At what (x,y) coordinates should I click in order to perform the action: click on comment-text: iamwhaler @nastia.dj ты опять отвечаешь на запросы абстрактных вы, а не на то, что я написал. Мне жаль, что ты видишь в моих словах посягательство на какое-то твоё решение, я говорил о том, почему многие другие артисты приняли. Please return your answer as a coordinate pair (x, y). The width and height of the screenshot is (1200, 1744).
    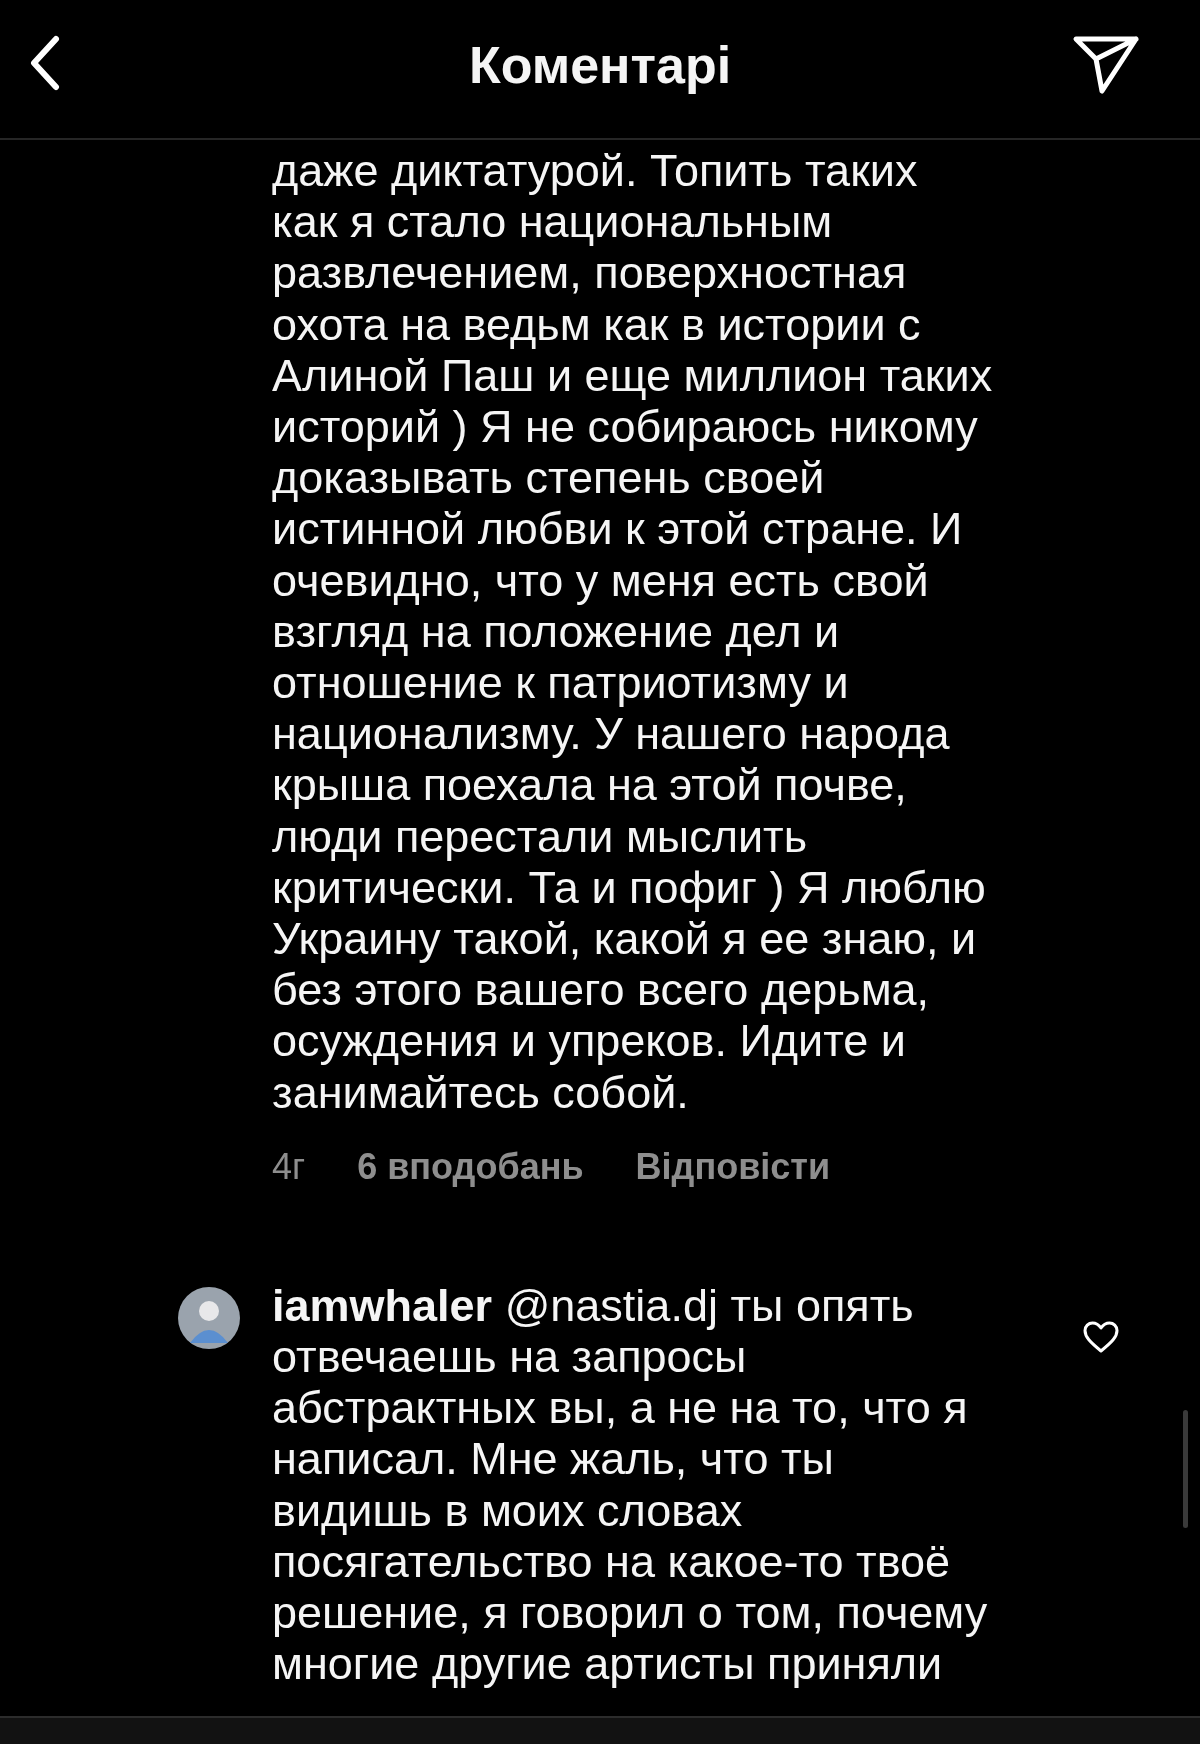
    Looking at the image, I should click on (630, 1484).